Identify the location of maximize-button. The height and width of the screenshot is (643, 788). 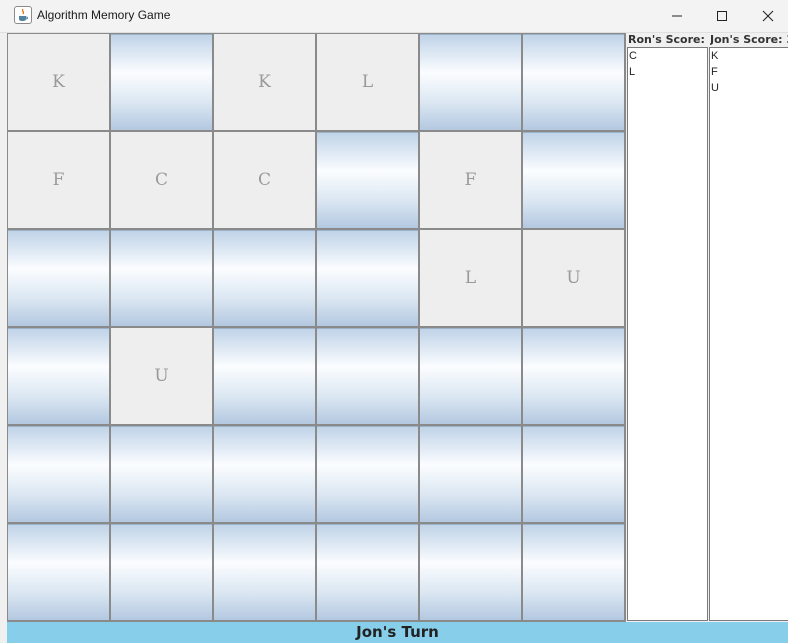
(722, 16).